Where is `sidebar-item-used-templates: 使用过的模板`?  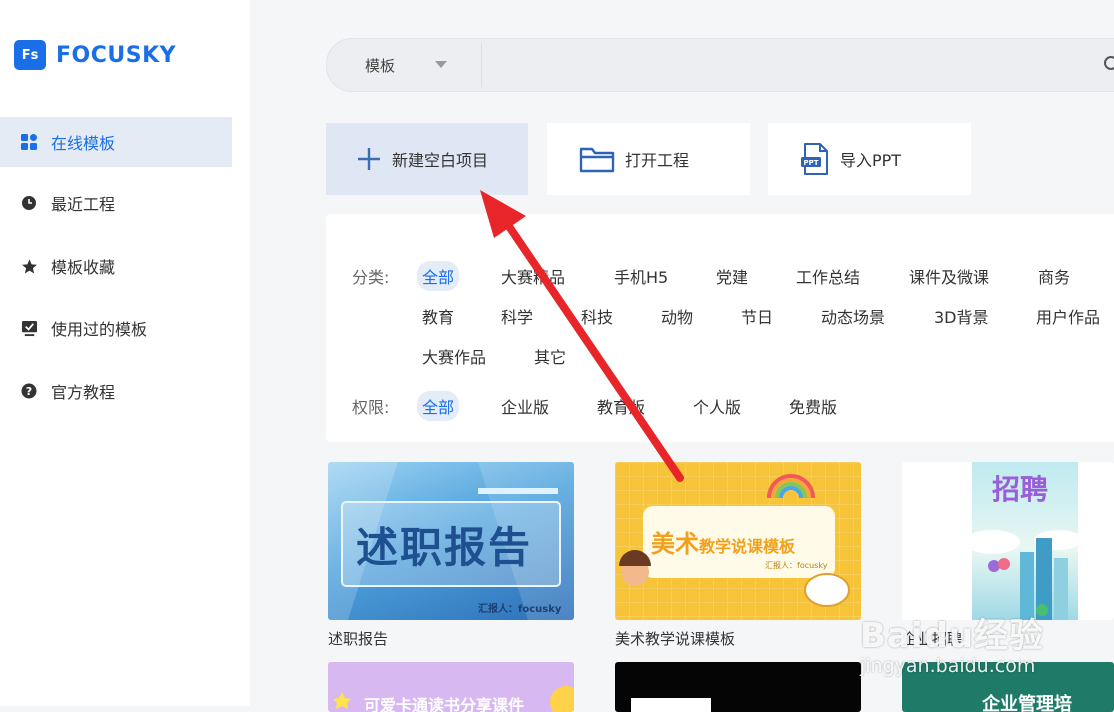
sidebar-item-used-templates: 使用过的模板 is located at coordinates (116, 328).